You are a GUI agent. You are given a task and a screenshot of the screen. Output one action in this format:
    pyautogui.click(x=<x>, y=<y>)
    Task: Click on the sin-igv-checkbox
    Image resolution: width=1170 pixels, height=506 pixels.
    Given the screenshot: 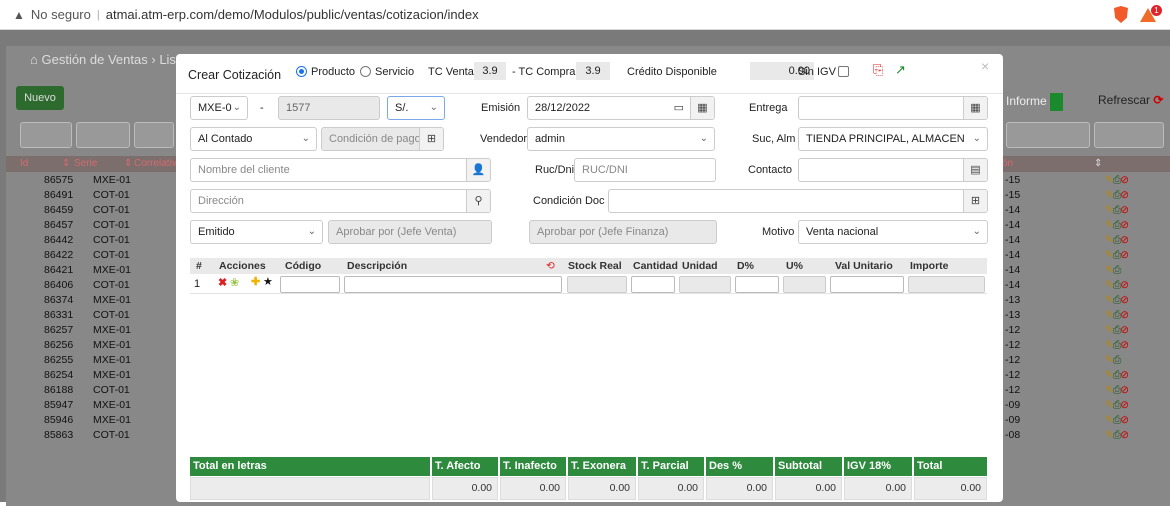 What is the action you would take?
    pyautogui.click(x=843, y=71)
    